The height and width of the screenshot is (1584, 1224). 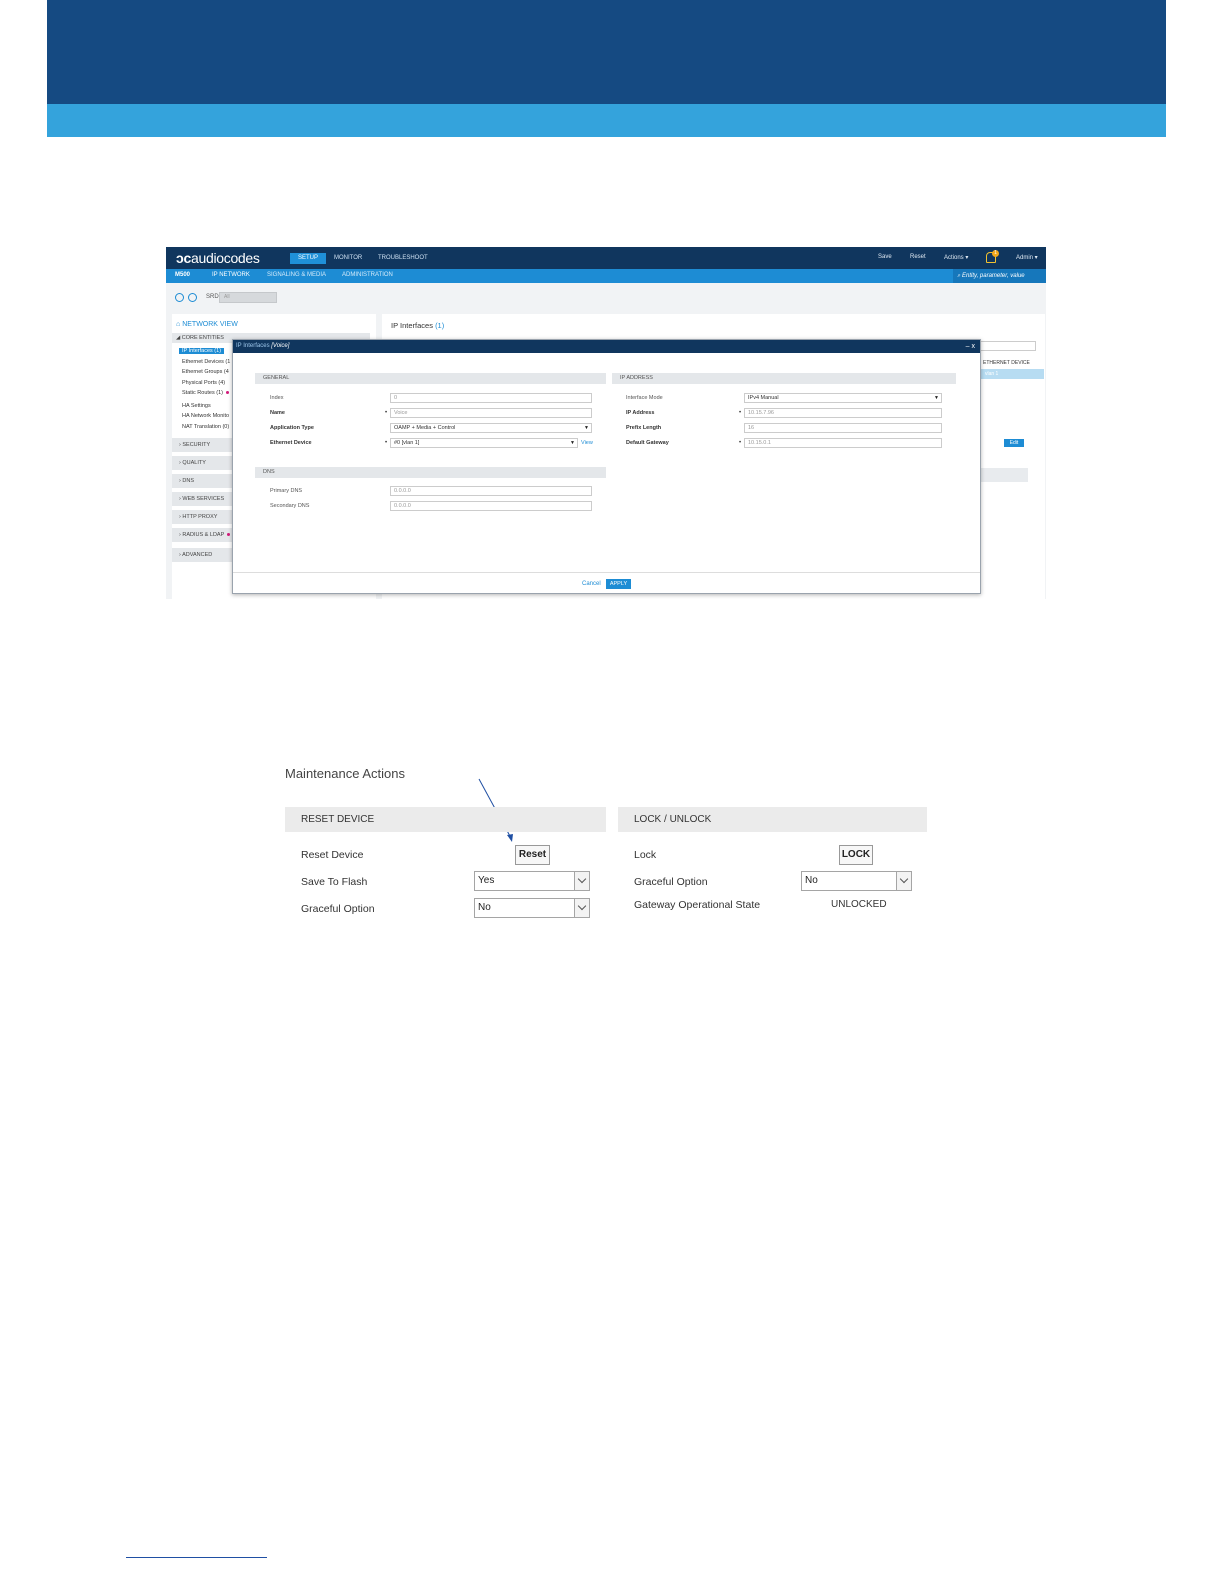 What do you see at coordinates (645, 855) in the screenshot?
I see `lock-label: Lock` at bounding box center [645, 855].